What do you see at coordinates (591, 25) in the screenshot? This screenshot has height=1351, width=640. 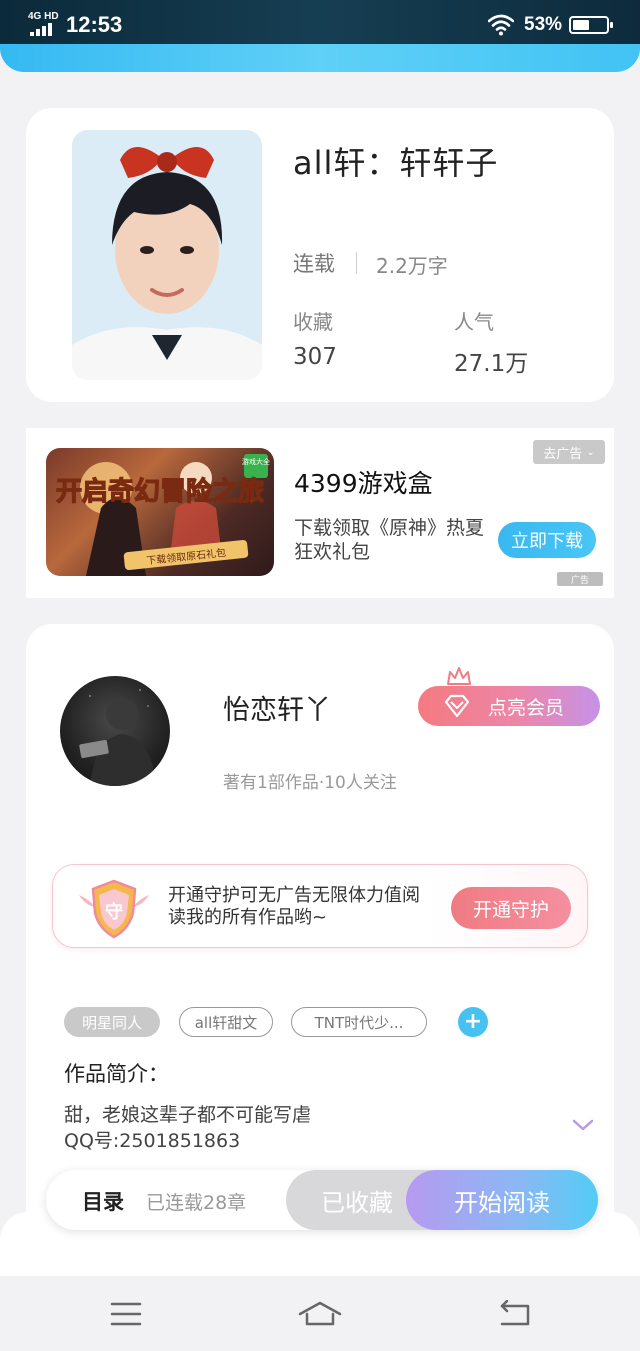 I see `battery-icon` at bounding box center [591, 25].